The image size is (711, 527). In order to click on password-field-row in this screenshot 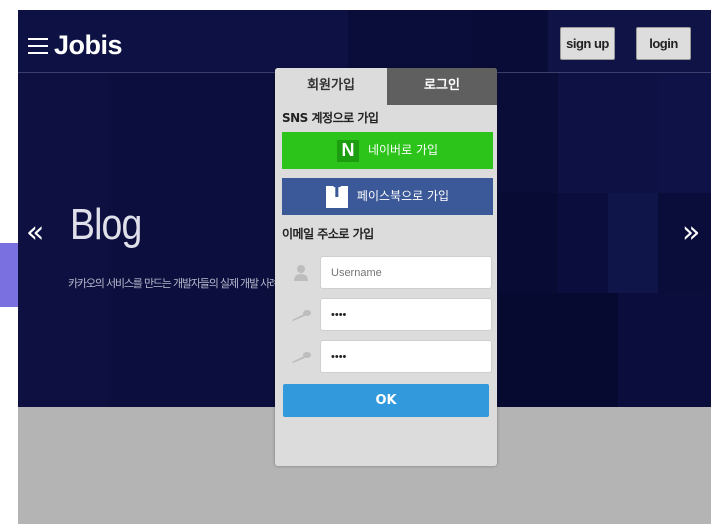, I will do `click(389, 314)`.